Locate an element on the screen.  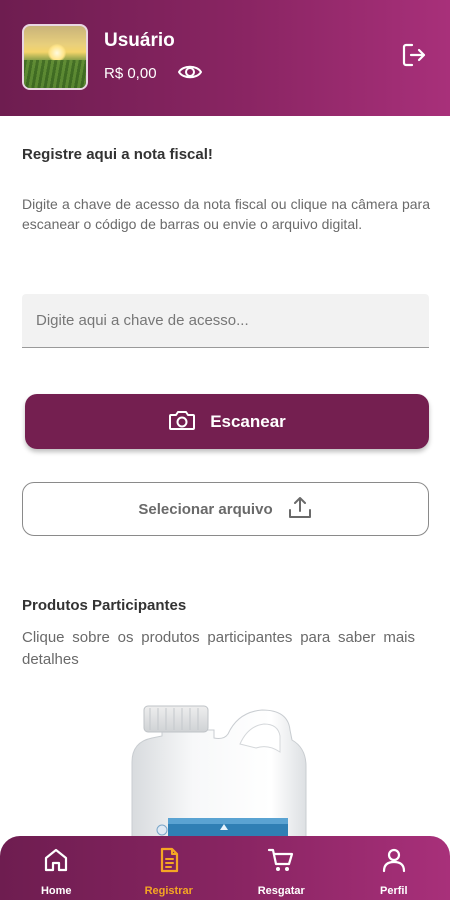
nav-label-home: Home is located at coordinates (56, 891).